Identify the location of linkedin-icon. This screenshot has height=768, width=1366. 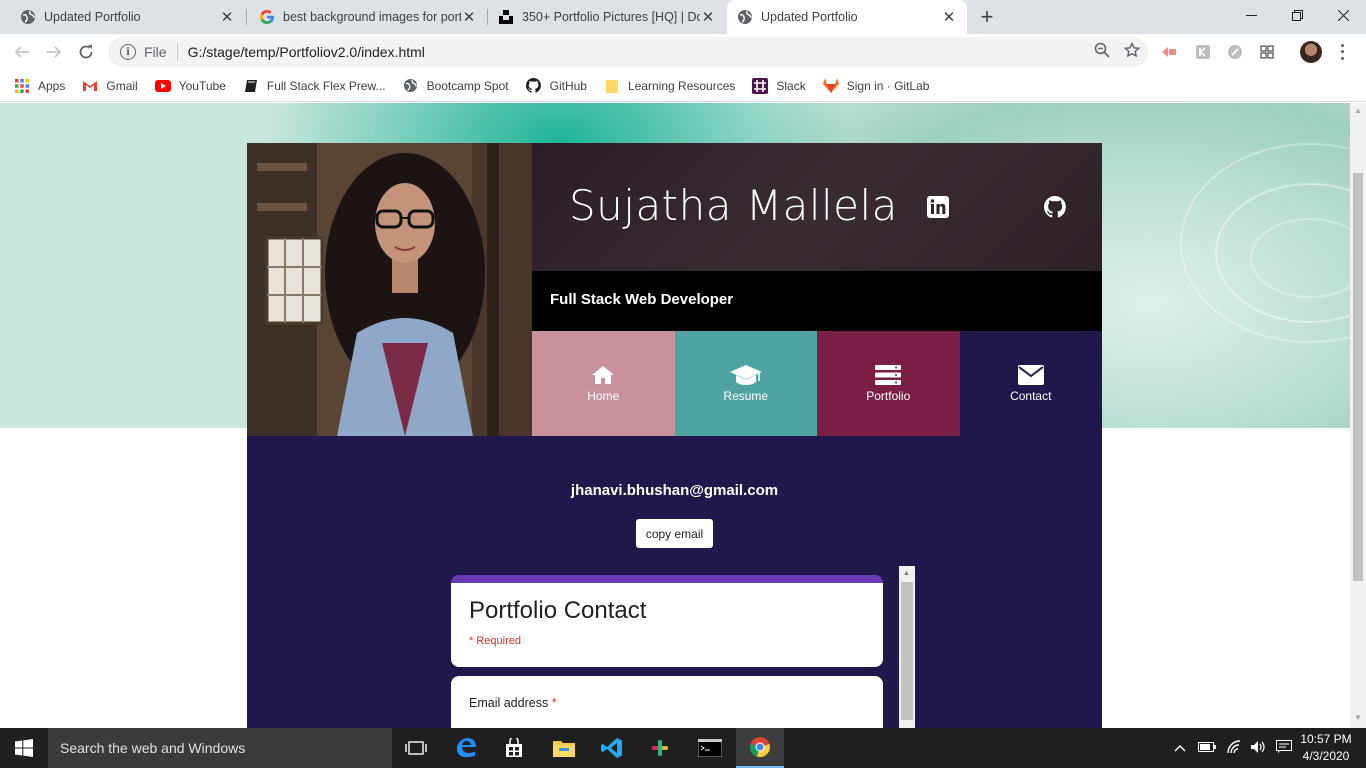
(938, 207).